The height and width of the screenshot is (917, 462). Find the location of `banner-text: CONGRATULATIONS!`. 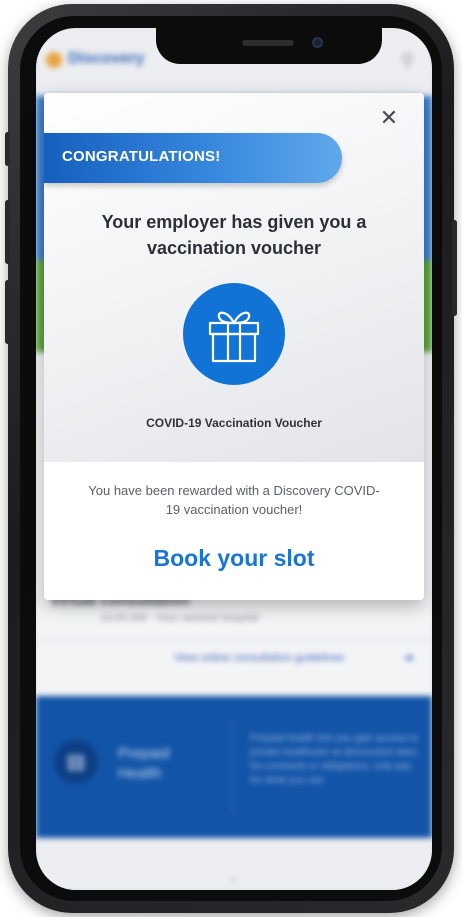

banner-text: CONGRATULATIONS! is located at coordinates (141, 156).